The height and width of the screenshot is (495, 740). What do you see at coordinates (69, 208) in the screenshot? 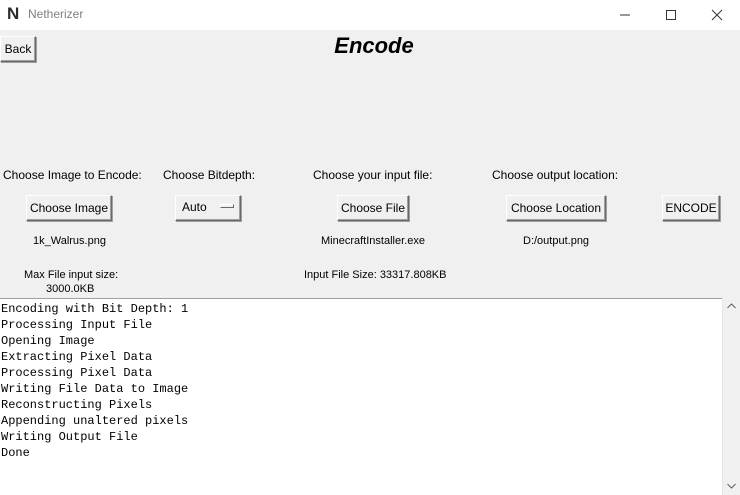
I see `choose-image-button: Choose Image` at bounding box center [69, 208].